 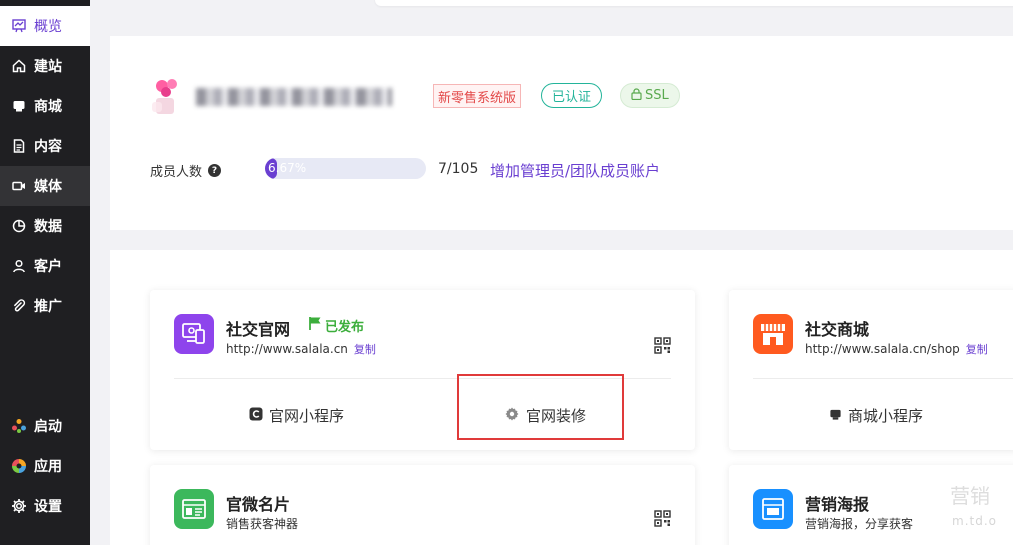 I want to click on sidebar-item-label: 概览, so click(x=48, y=27).